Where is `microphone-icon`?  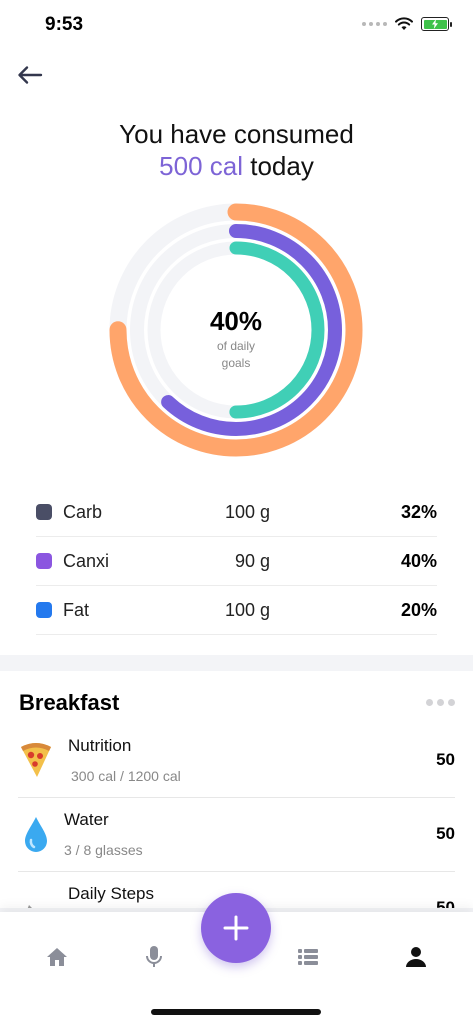 microphone-icon is located at coordinates (154, 956).